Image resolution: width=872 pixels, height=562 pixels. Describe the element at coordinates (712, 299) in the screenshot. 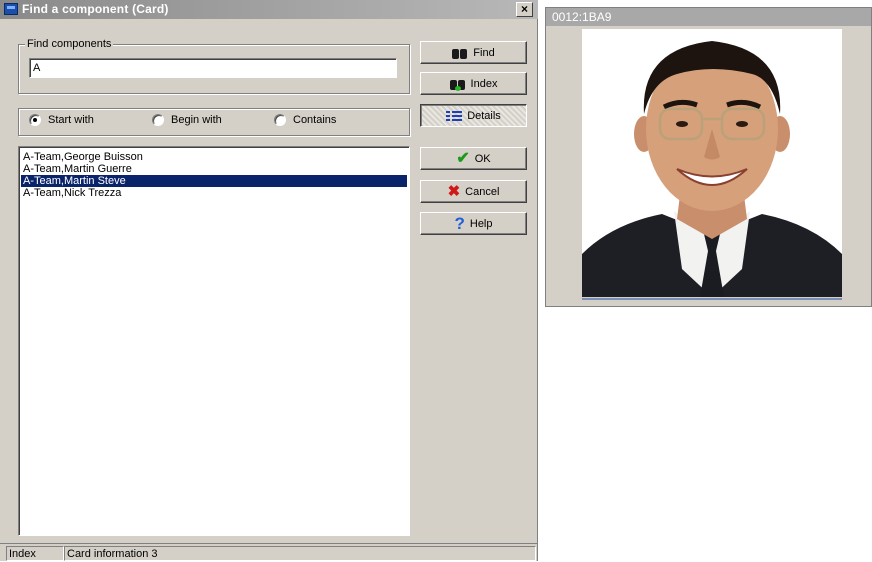

I see `photo-bottom-rule` at that location.